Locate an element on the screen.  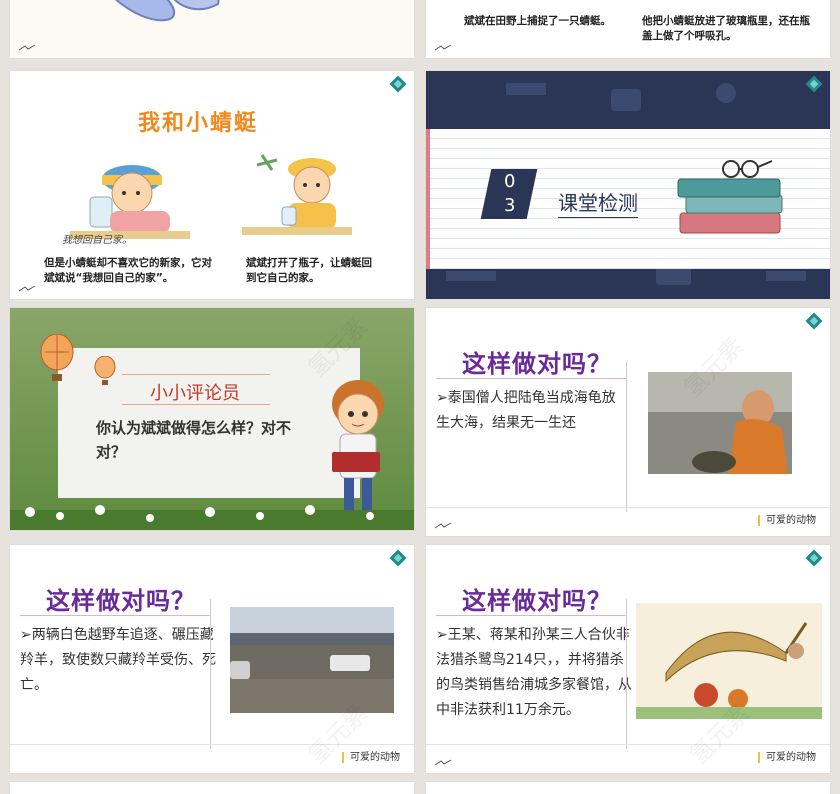
monk-tortoise-photo is located at coordinates (720, 423).